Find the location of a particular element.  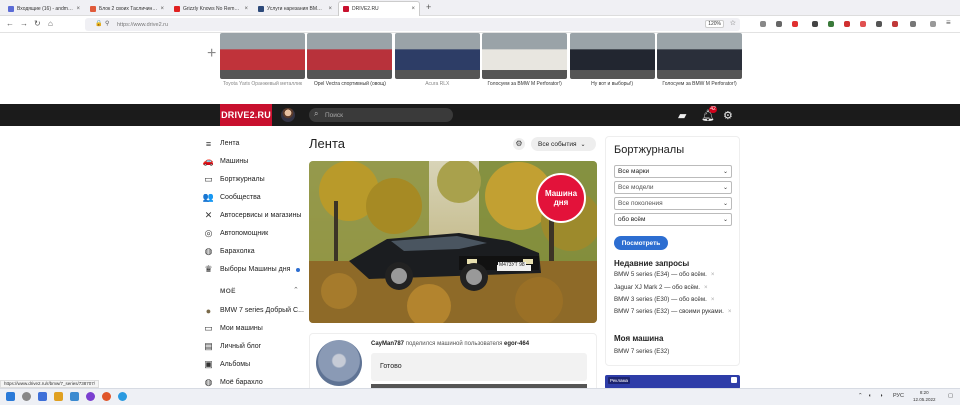

post-author-avatar is located at coordinates (339, 363).